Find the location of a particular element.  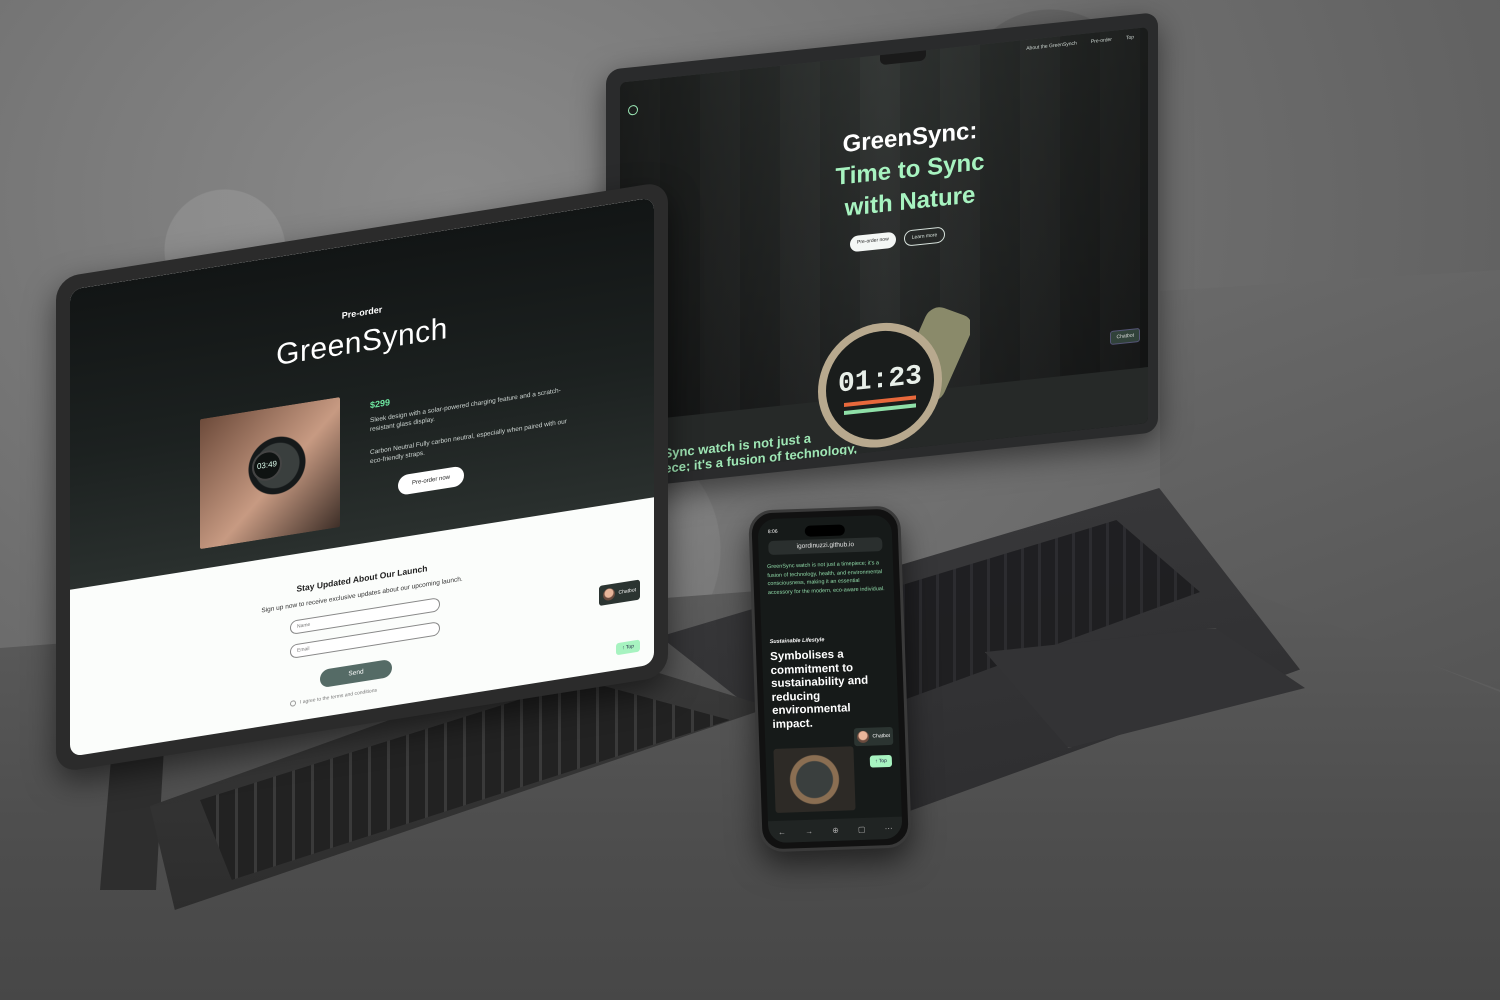

browser-toolbar: ← → ⊕ ▢ ⋯ is located at coordinates (835, 830).